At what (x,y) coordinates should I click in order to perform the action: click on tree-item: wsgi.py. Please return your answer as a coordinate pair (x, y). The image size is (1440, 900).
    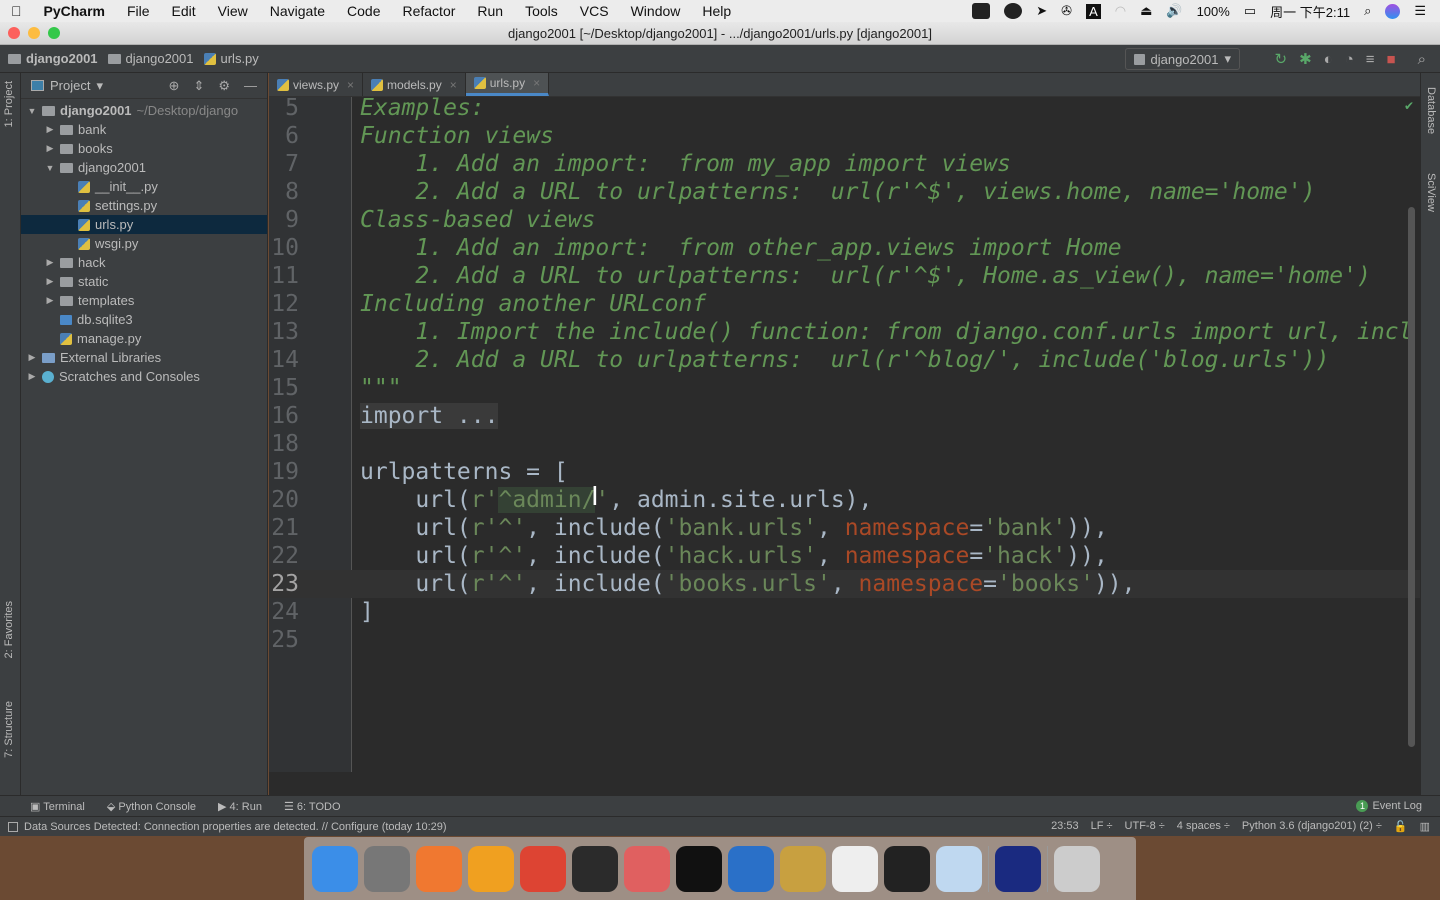
    Looking at the image, I should click on (144, 243).